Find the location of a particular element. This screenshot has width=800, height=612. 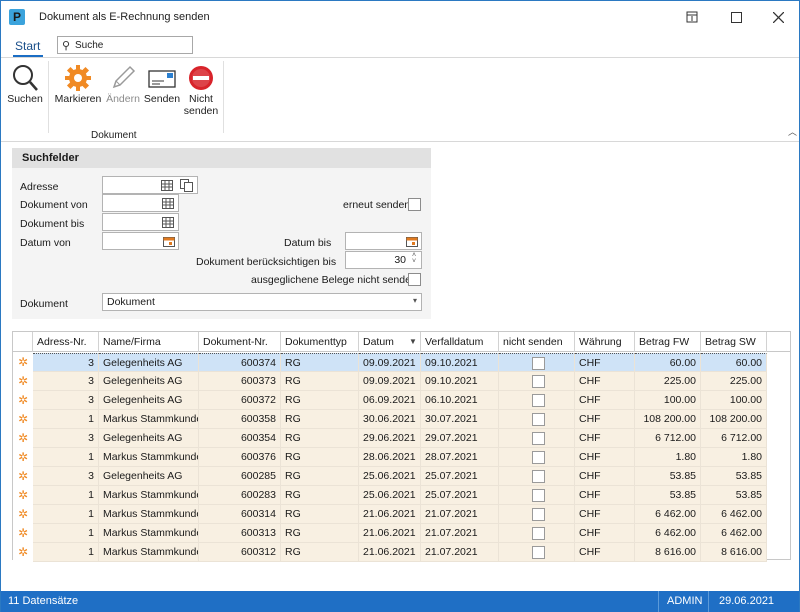

table-cell-dok: 600373 is located at coordinates (240, 381).